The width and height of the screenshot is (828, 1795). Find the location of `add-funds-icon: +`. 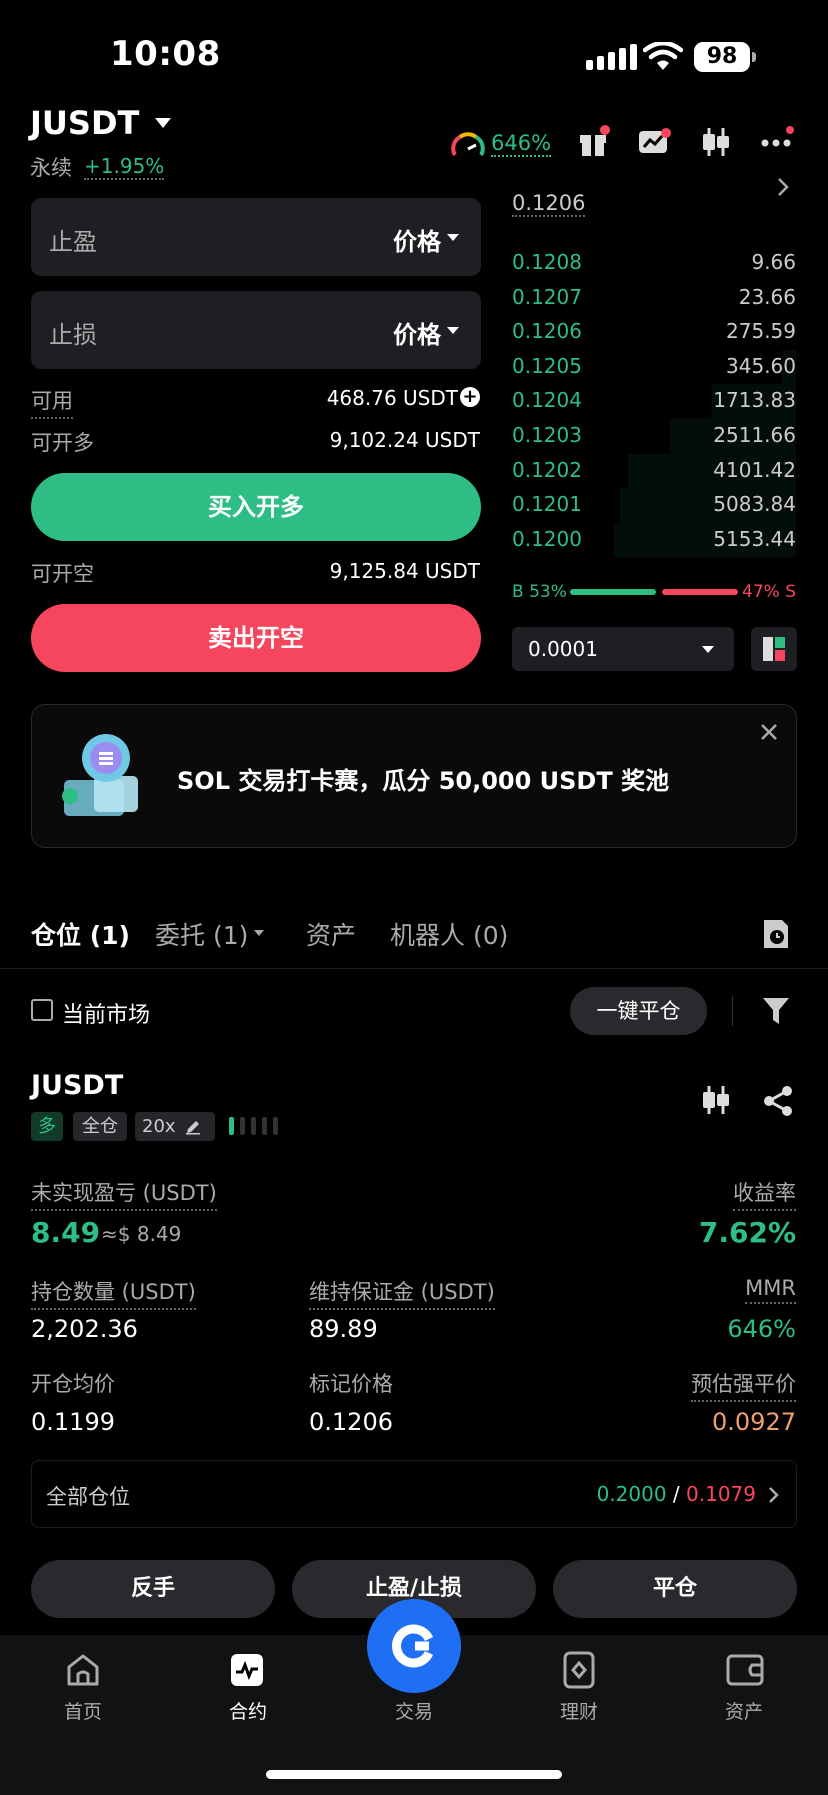

add-funds-icon: + is located at coordinates (470, 397).